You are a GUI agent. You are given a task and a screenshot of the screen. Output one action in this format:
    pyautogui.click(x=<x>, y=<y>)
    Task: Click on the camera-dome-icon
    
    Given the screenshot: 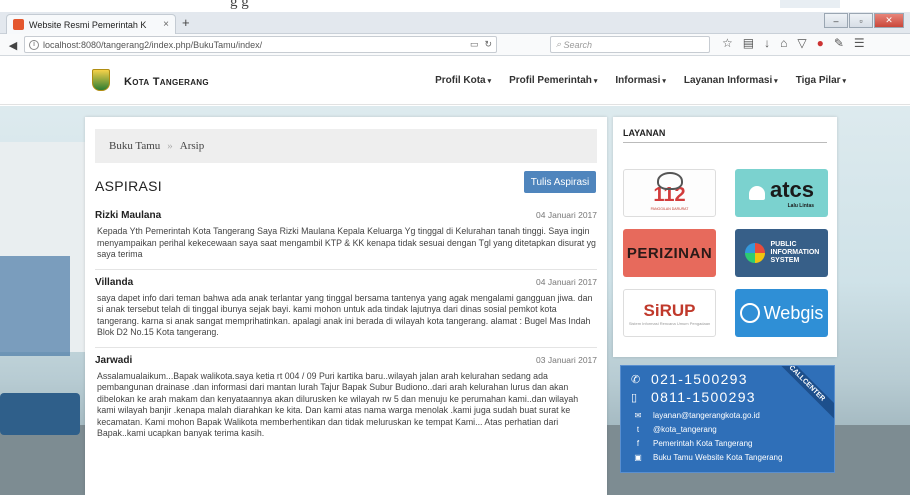 What is the action you would take?
    pyautogui.click(x=756, y=193)
    